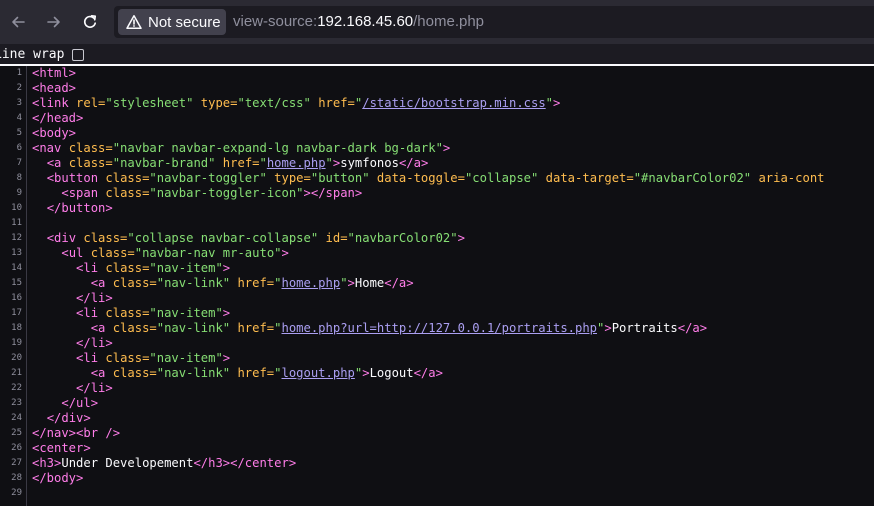 The width and height of the screenshot is (874, 506). What do you see at coordinates (692, 328) in the screenshot?
I see `tag-token: </a>` at bounding box center [692, 328].